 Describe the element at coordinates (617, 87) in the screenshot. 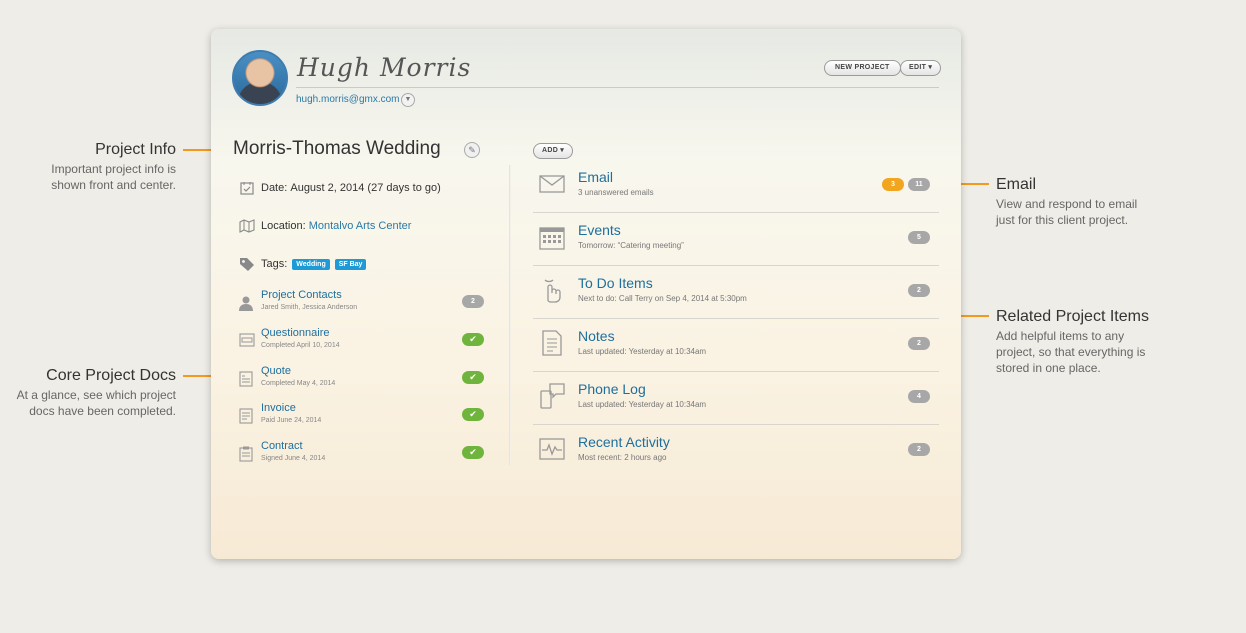

I see `header-divider` at that location.